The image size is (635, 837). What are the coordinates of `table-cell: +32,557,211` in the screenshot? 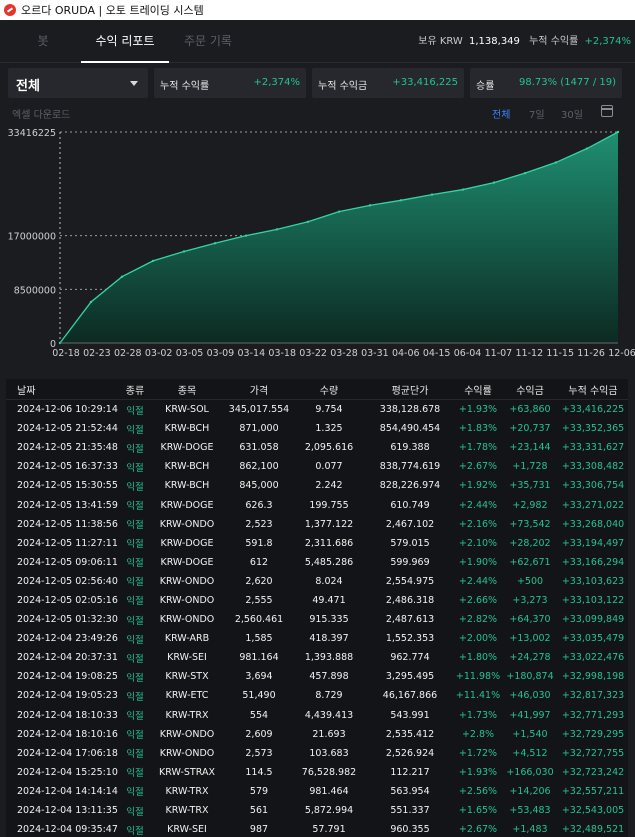 It's located at (593, 791).